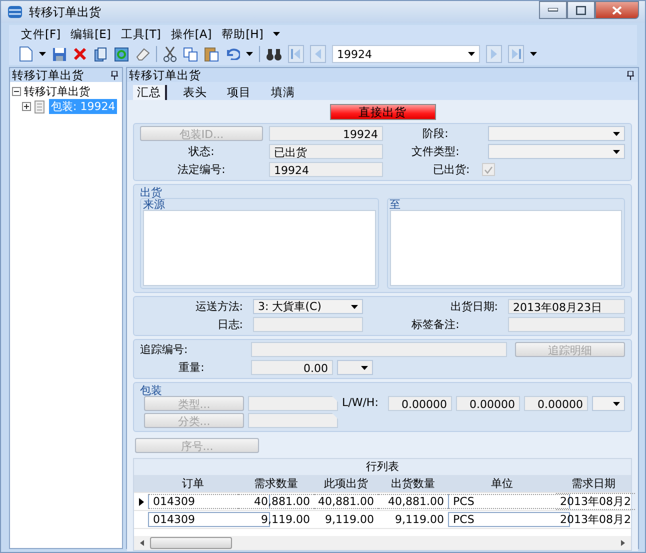 The image size is (646, 553). Describe the element at coordinates (623, 543) in the screenshot. I see `scroll-right-icon` at that location.